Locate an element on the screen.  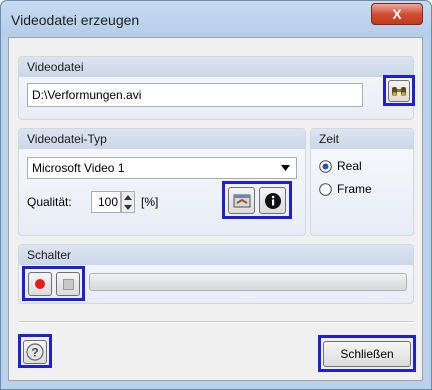
schalter-group-header: Schalter is located at coordinates (216, 255).